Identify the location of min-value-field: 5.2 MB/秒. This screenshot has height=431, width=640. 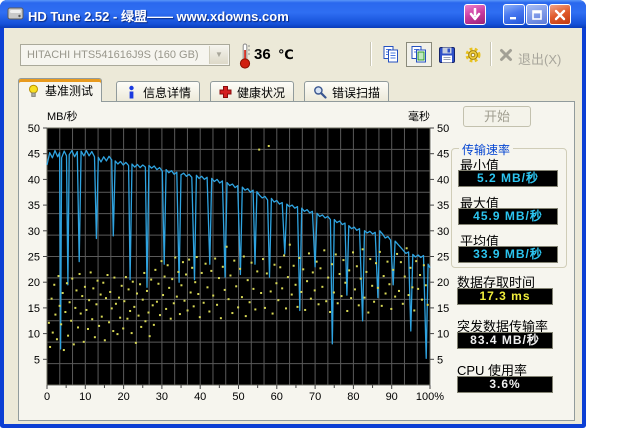
(508, 178).